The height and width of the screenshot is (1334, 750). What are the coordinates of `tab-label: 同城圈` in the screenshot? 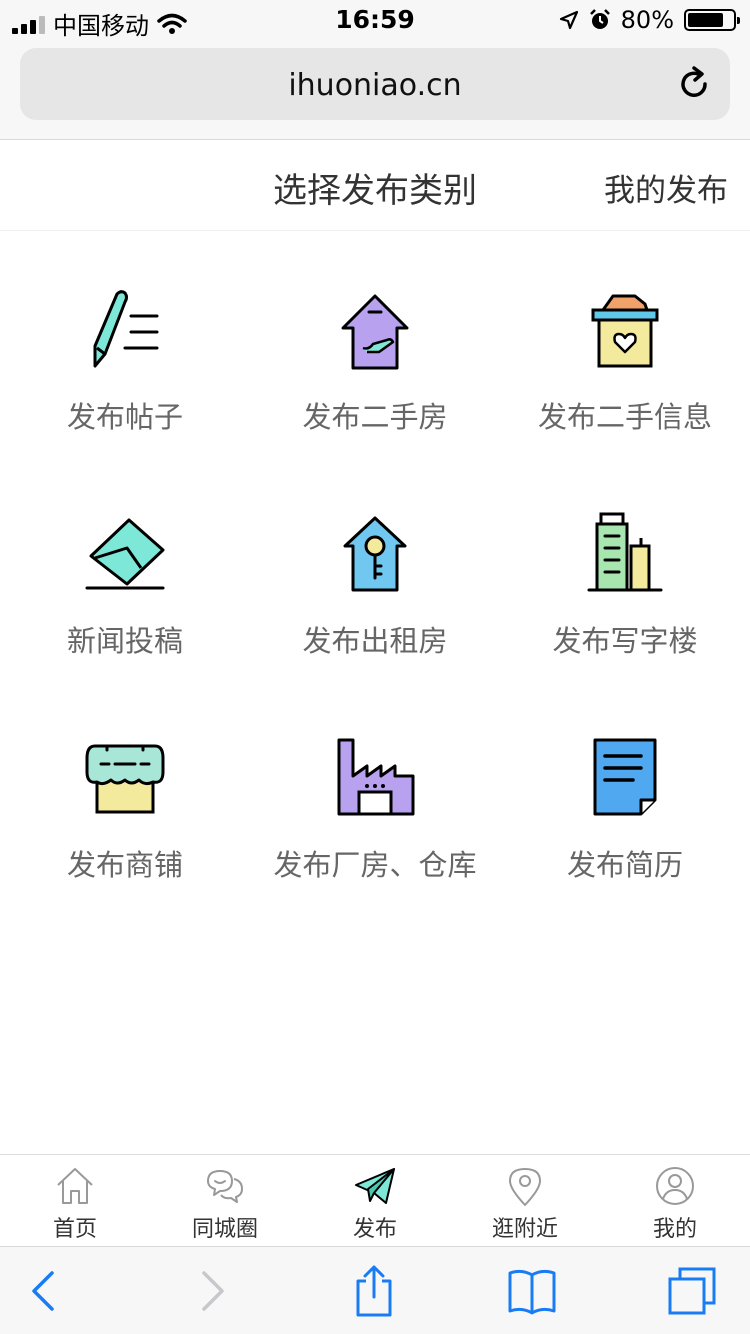 It's located at (224, 1229).